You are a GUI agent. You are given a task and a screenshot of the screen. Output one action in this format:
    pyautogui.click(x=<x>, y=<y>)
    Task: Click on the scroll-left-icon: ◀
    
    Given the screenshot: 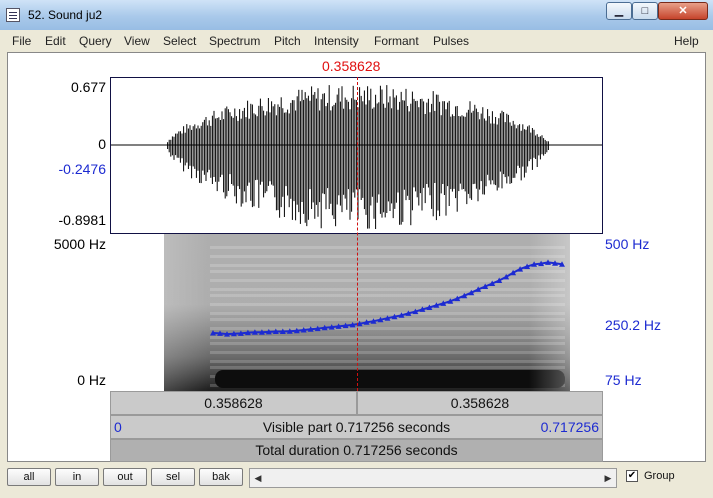 What is the action you would take?
    pyautogui.click(x=258, y=478)
    